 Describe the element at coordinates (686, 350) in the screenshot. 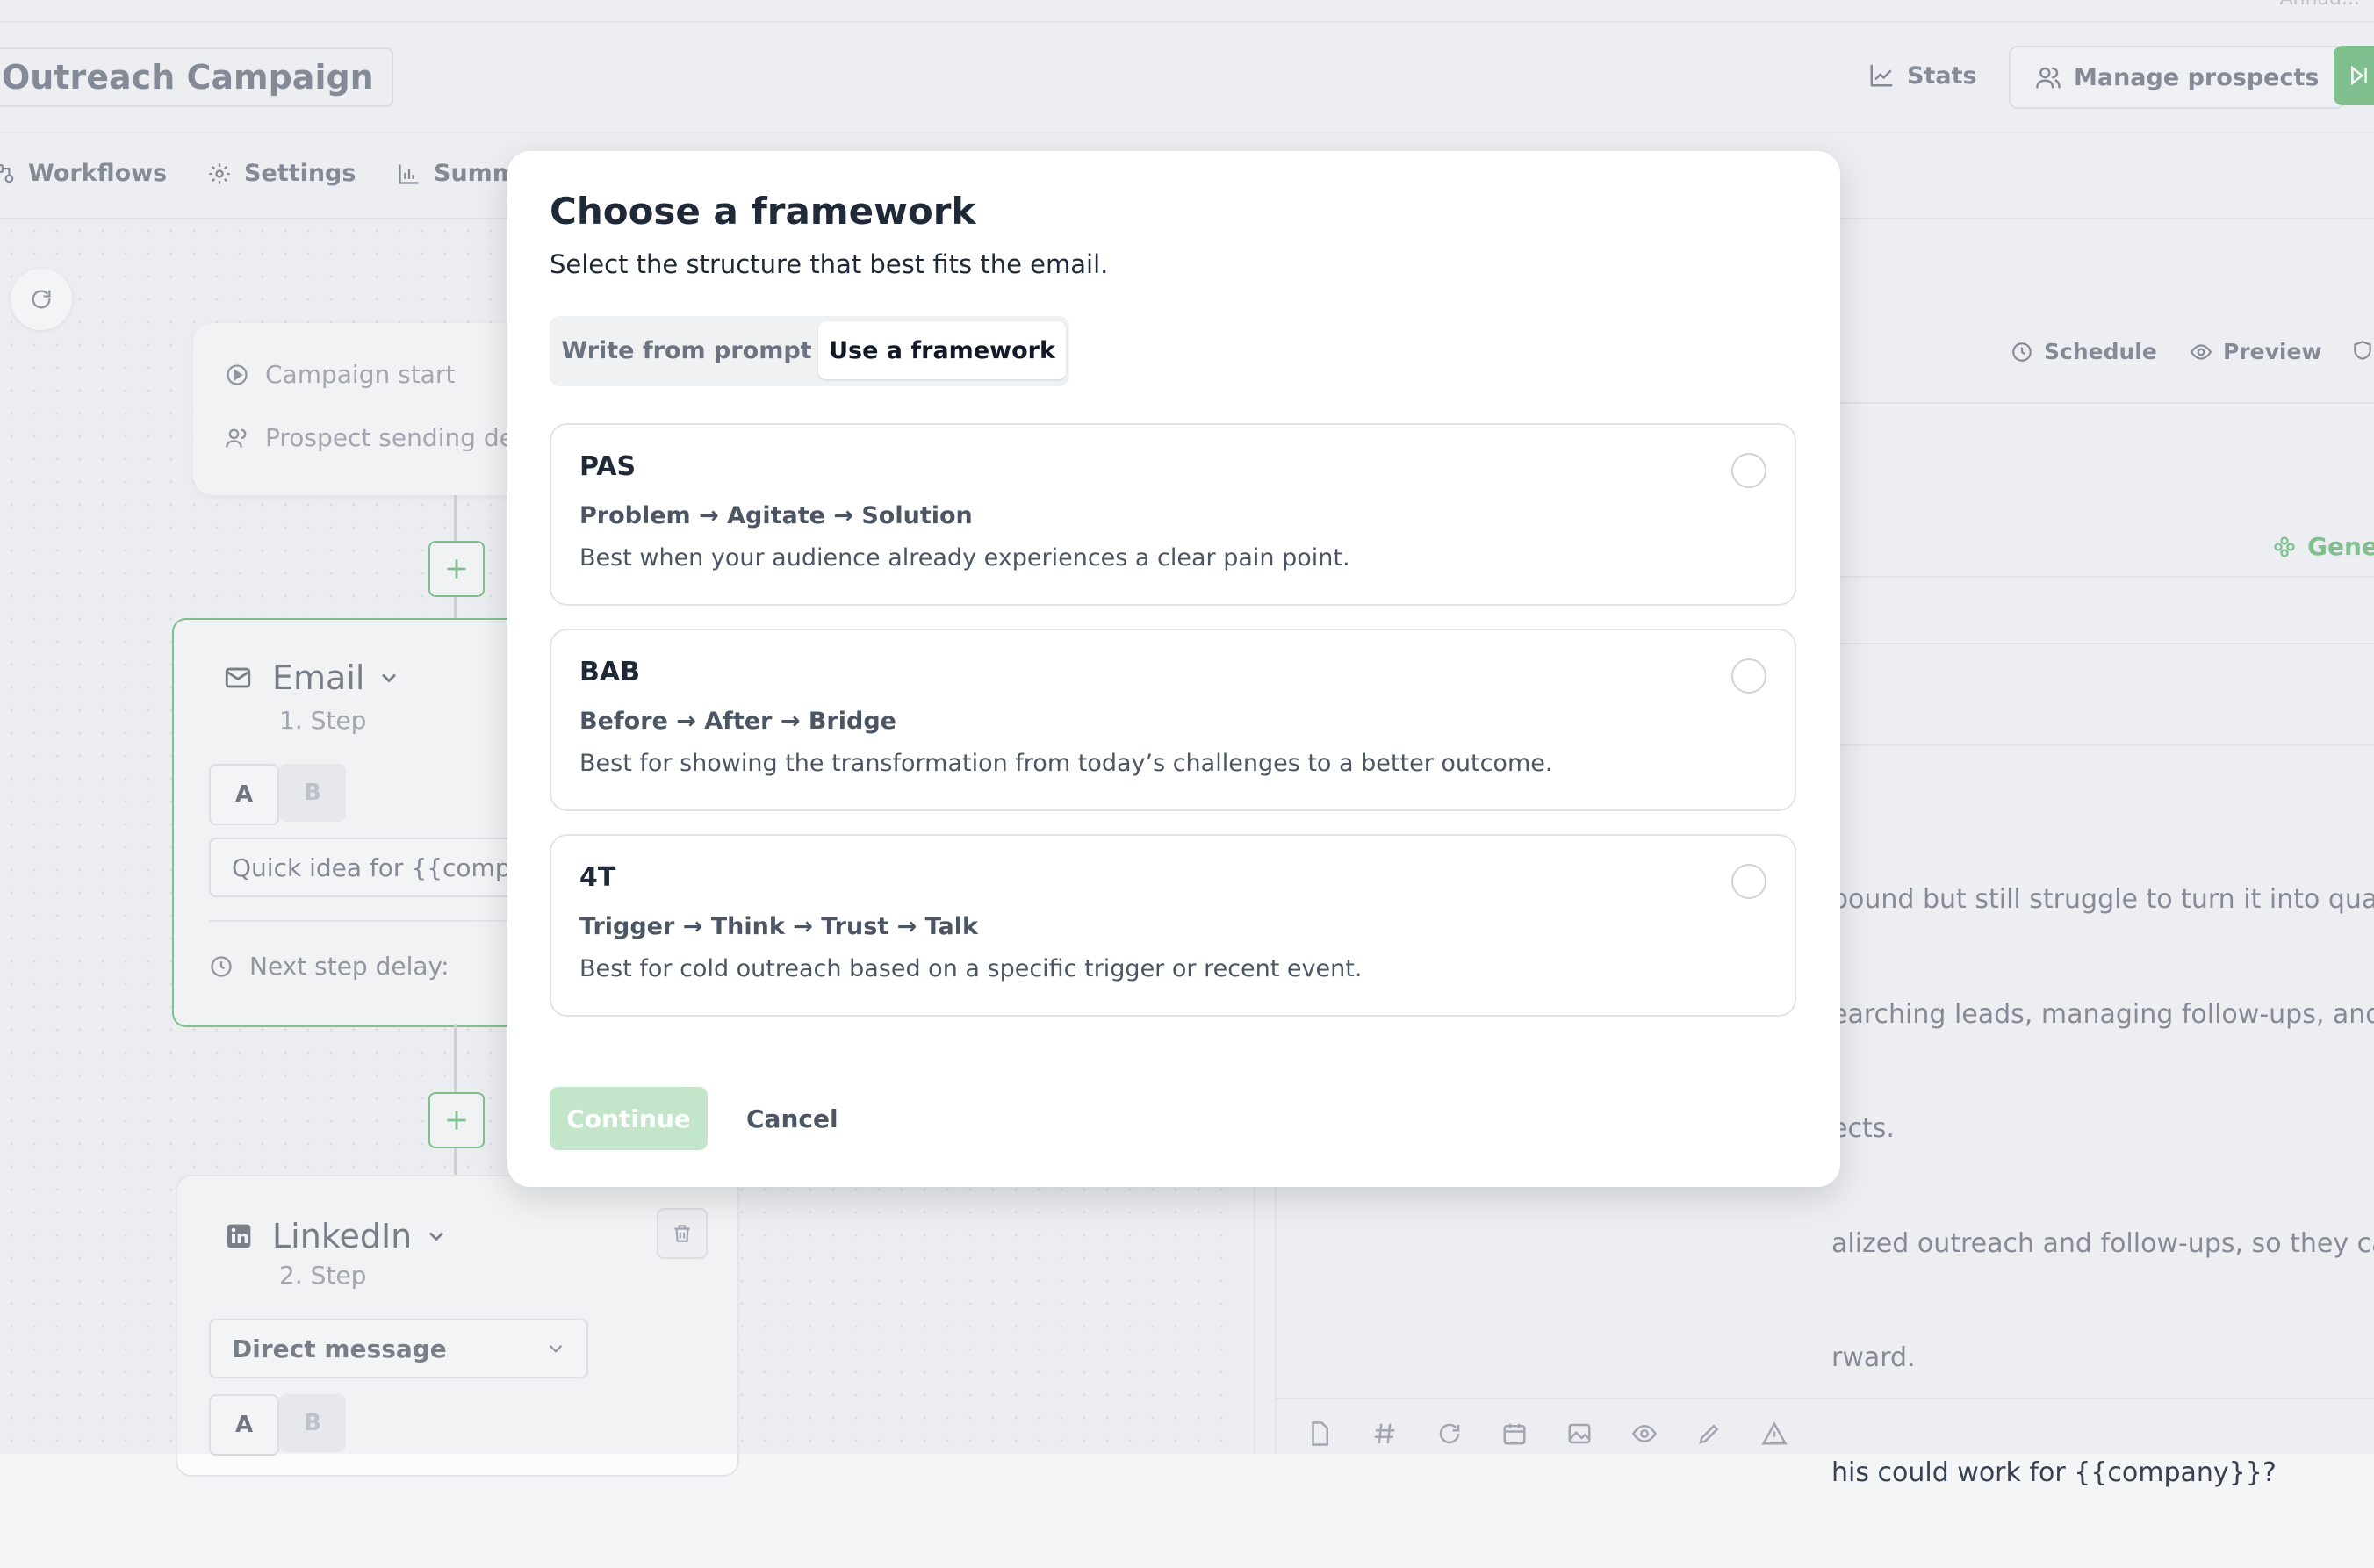

I see `tab-write-from-prompt: Write from prompt` at that location.